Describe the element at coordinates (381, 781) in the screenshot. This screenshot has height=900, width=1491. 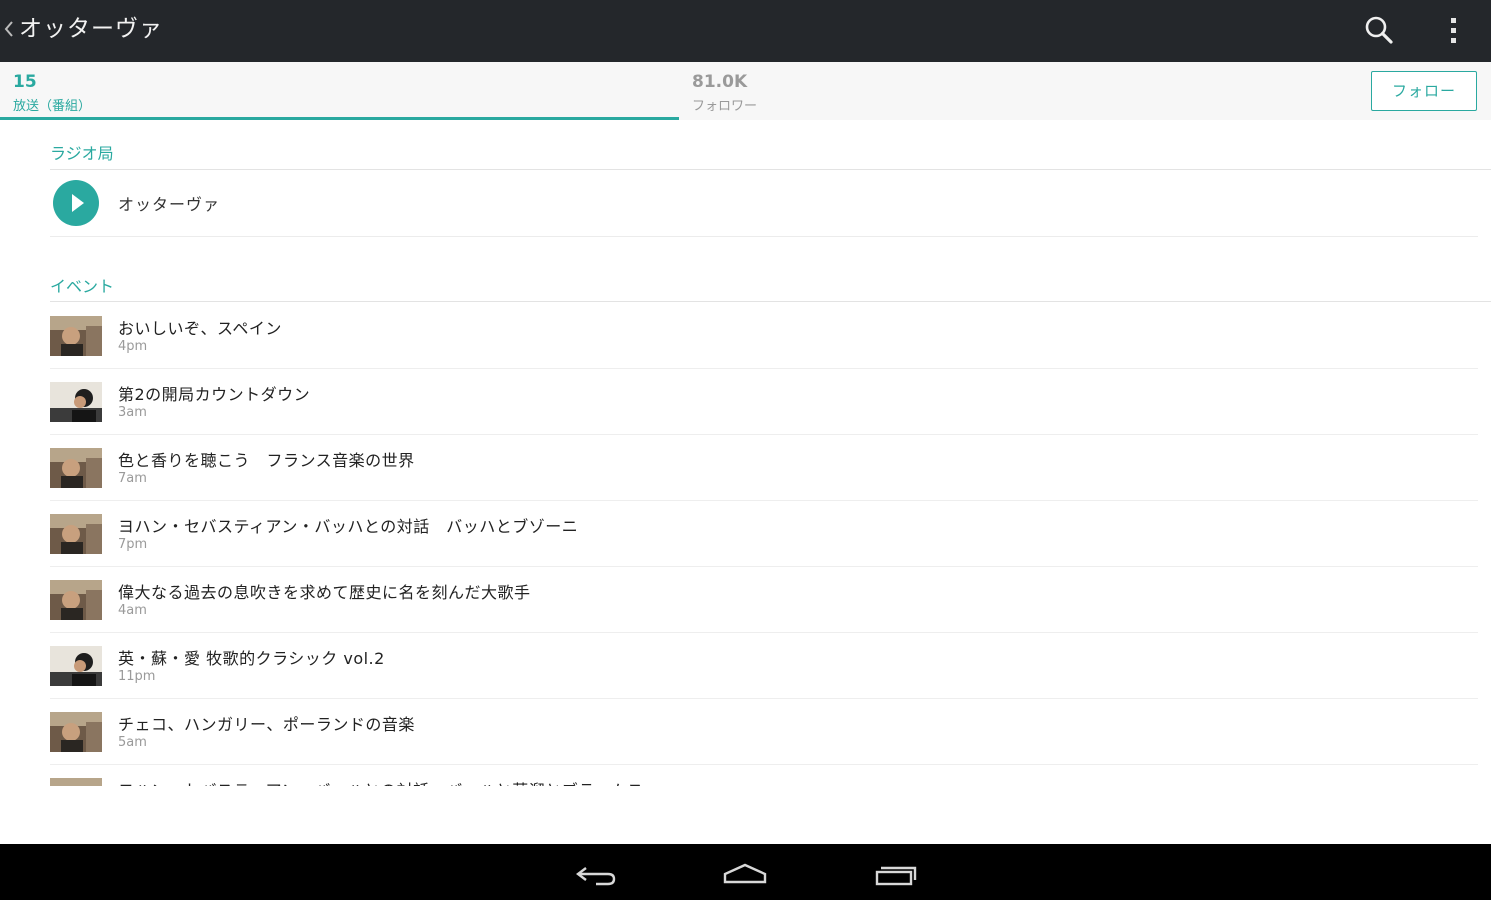
I see `event-title: ヨハン・セバスティアン・バッハとの対話 バッハと蒸溜とブラームス` at that location.